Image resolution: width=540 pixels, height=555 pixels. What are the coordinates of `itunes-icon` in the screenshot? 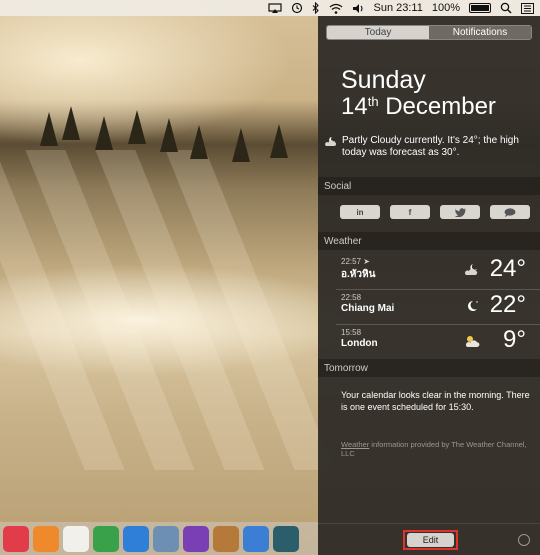 It's located at (16, 538).